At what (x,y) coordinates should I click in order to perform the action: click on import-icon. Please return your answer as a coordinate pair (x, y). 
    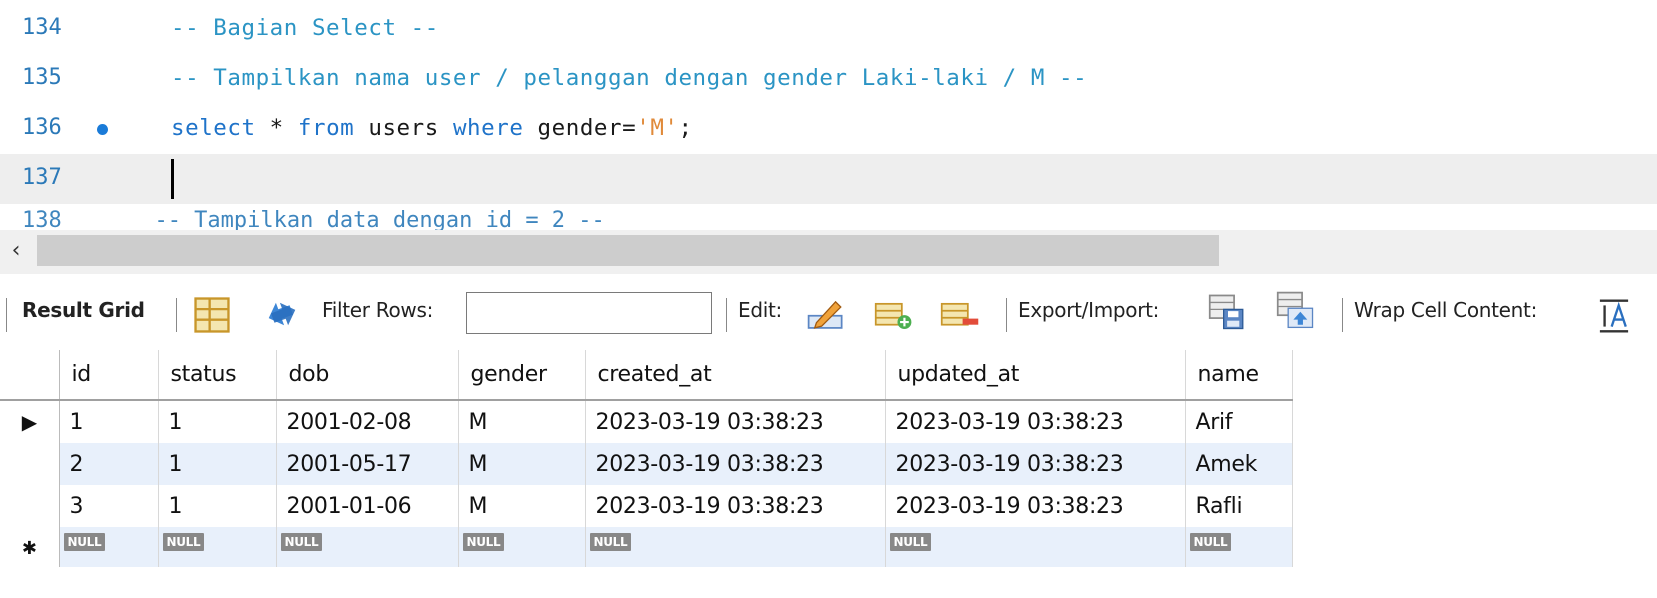
    Looking at the image, I should click on (1296, 310).